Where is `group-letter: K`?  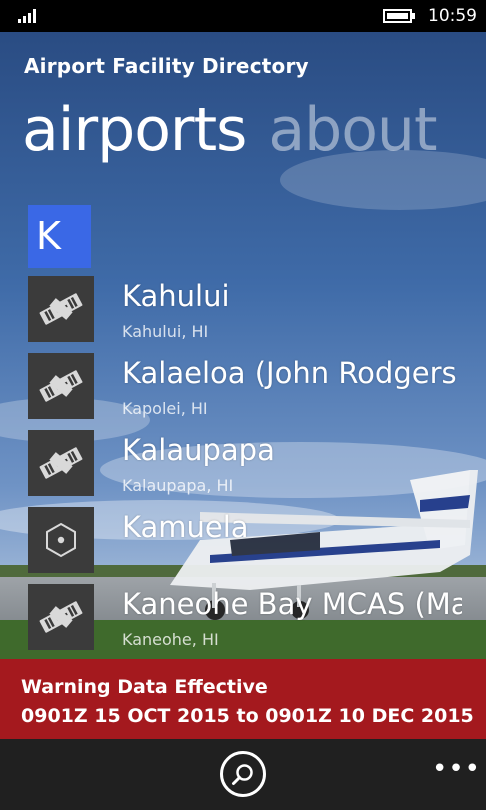
group-letter: K is located at coordinates (48, 236).